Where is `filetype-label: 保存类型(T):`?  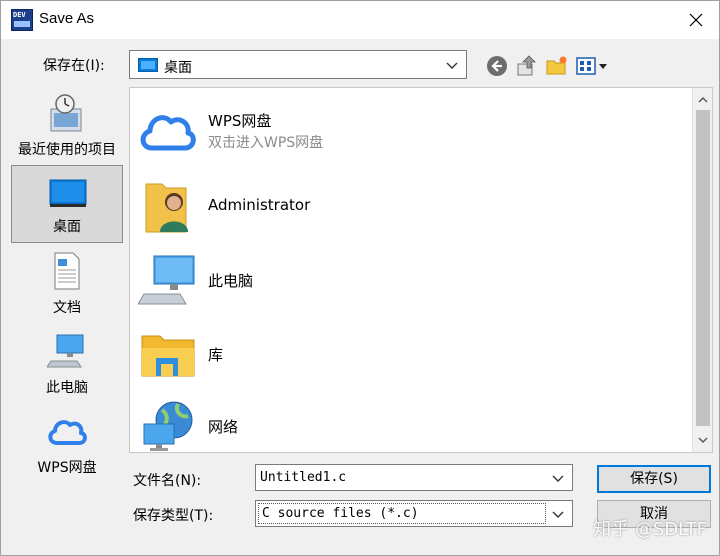
filetype-label: 保存类型(T): is located at coordinates (173, 516).